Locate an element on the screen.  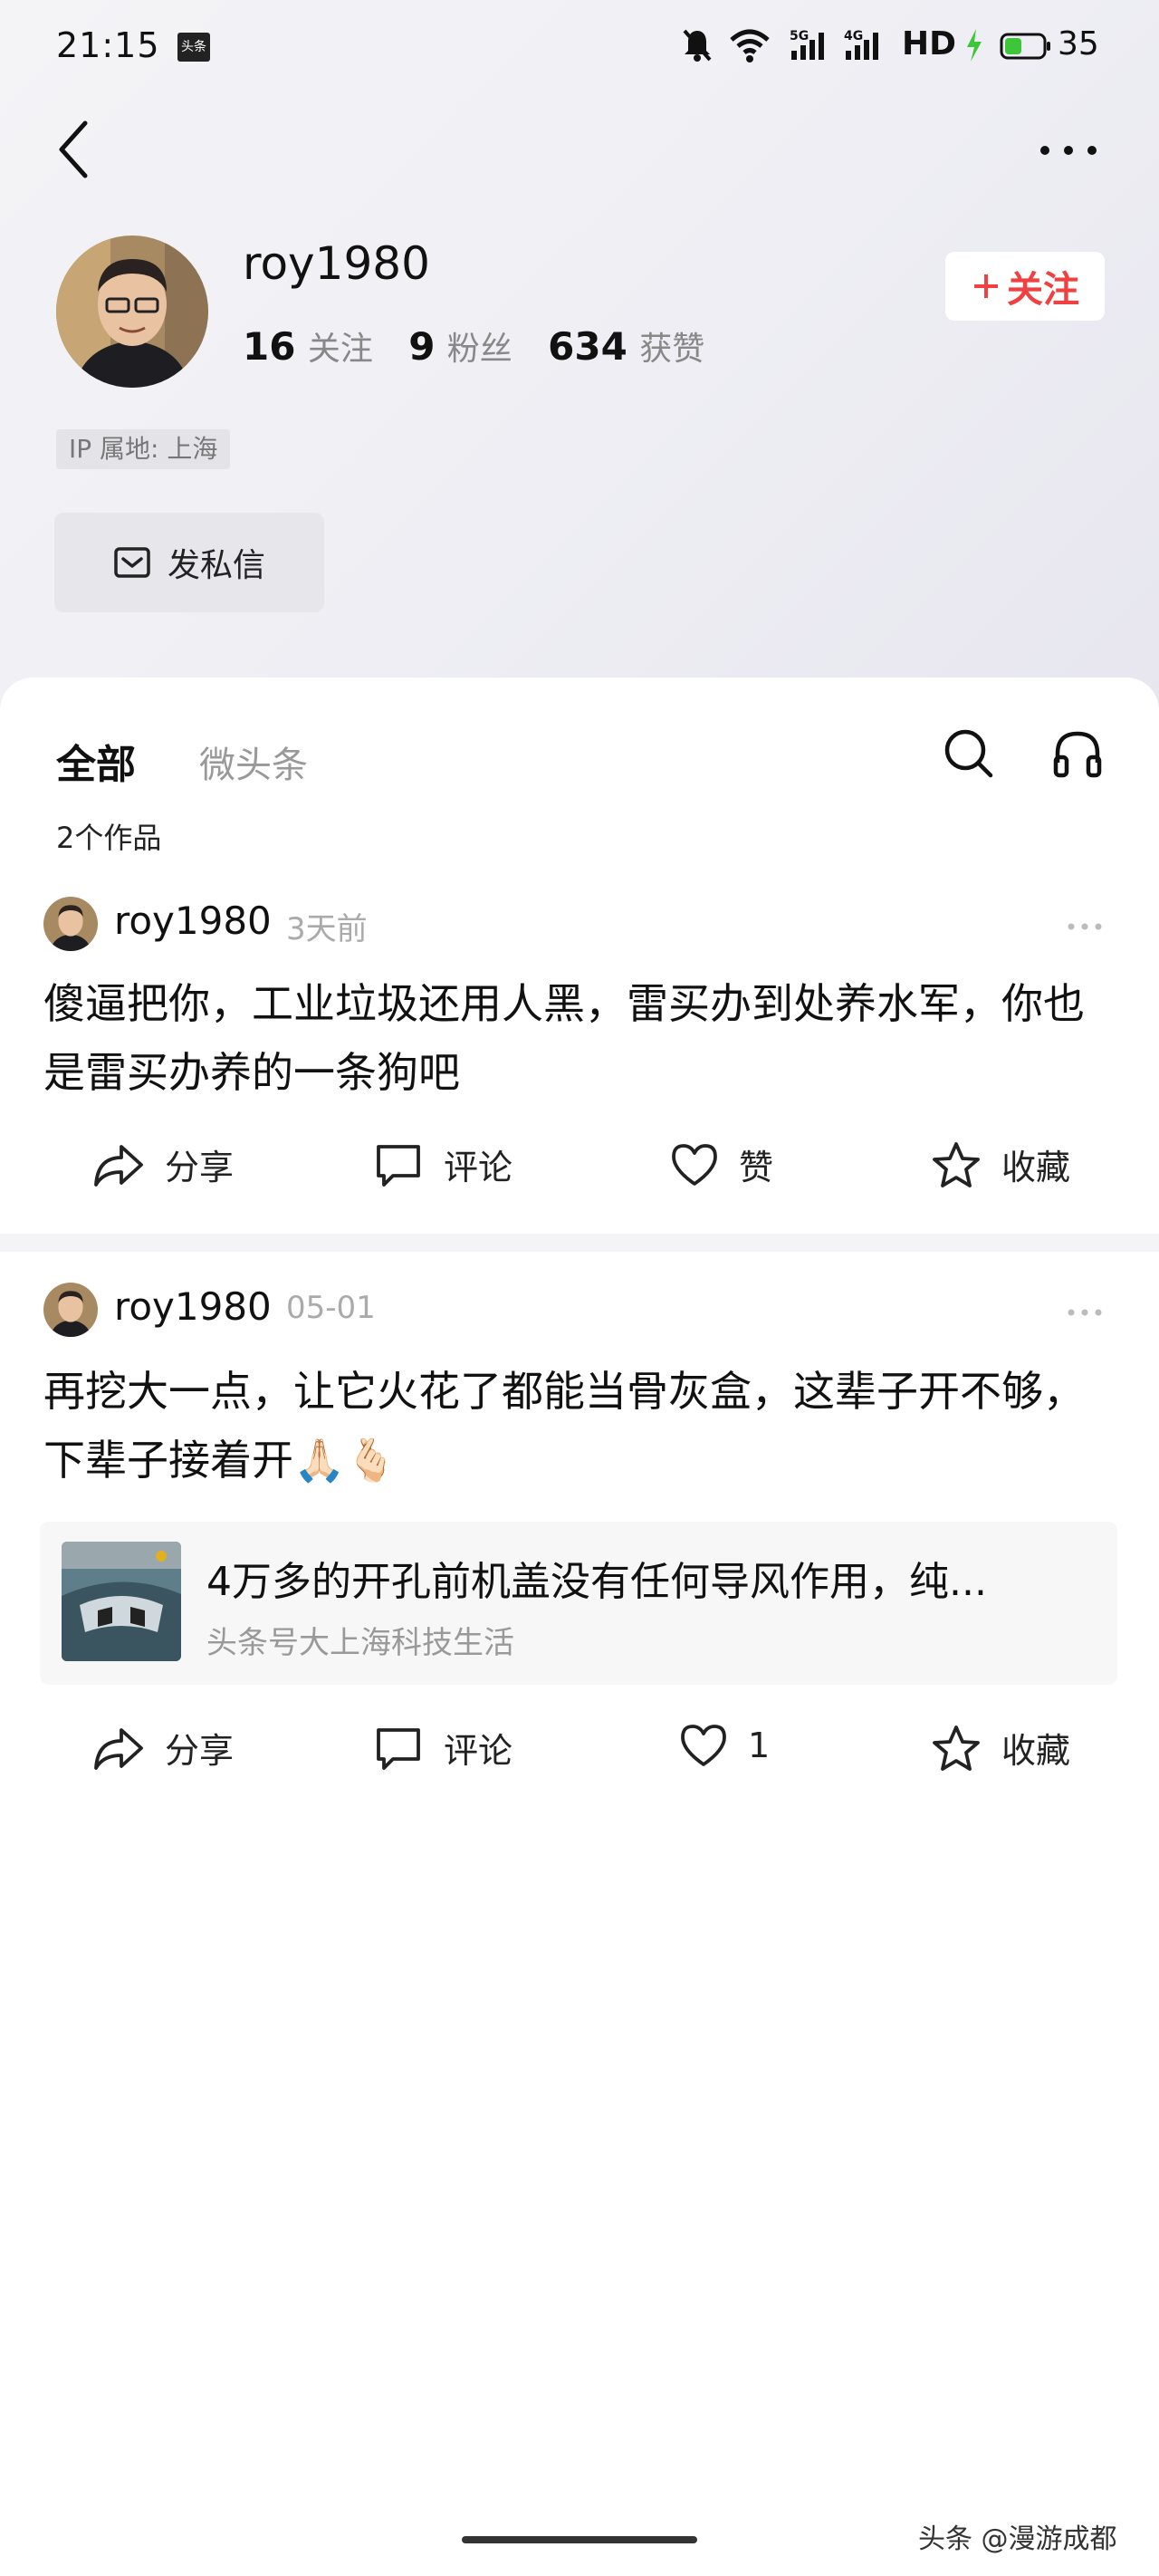
profile-stats: 16 关注 9 粉丝 634 获赞 is located at coordinates (486, 346).